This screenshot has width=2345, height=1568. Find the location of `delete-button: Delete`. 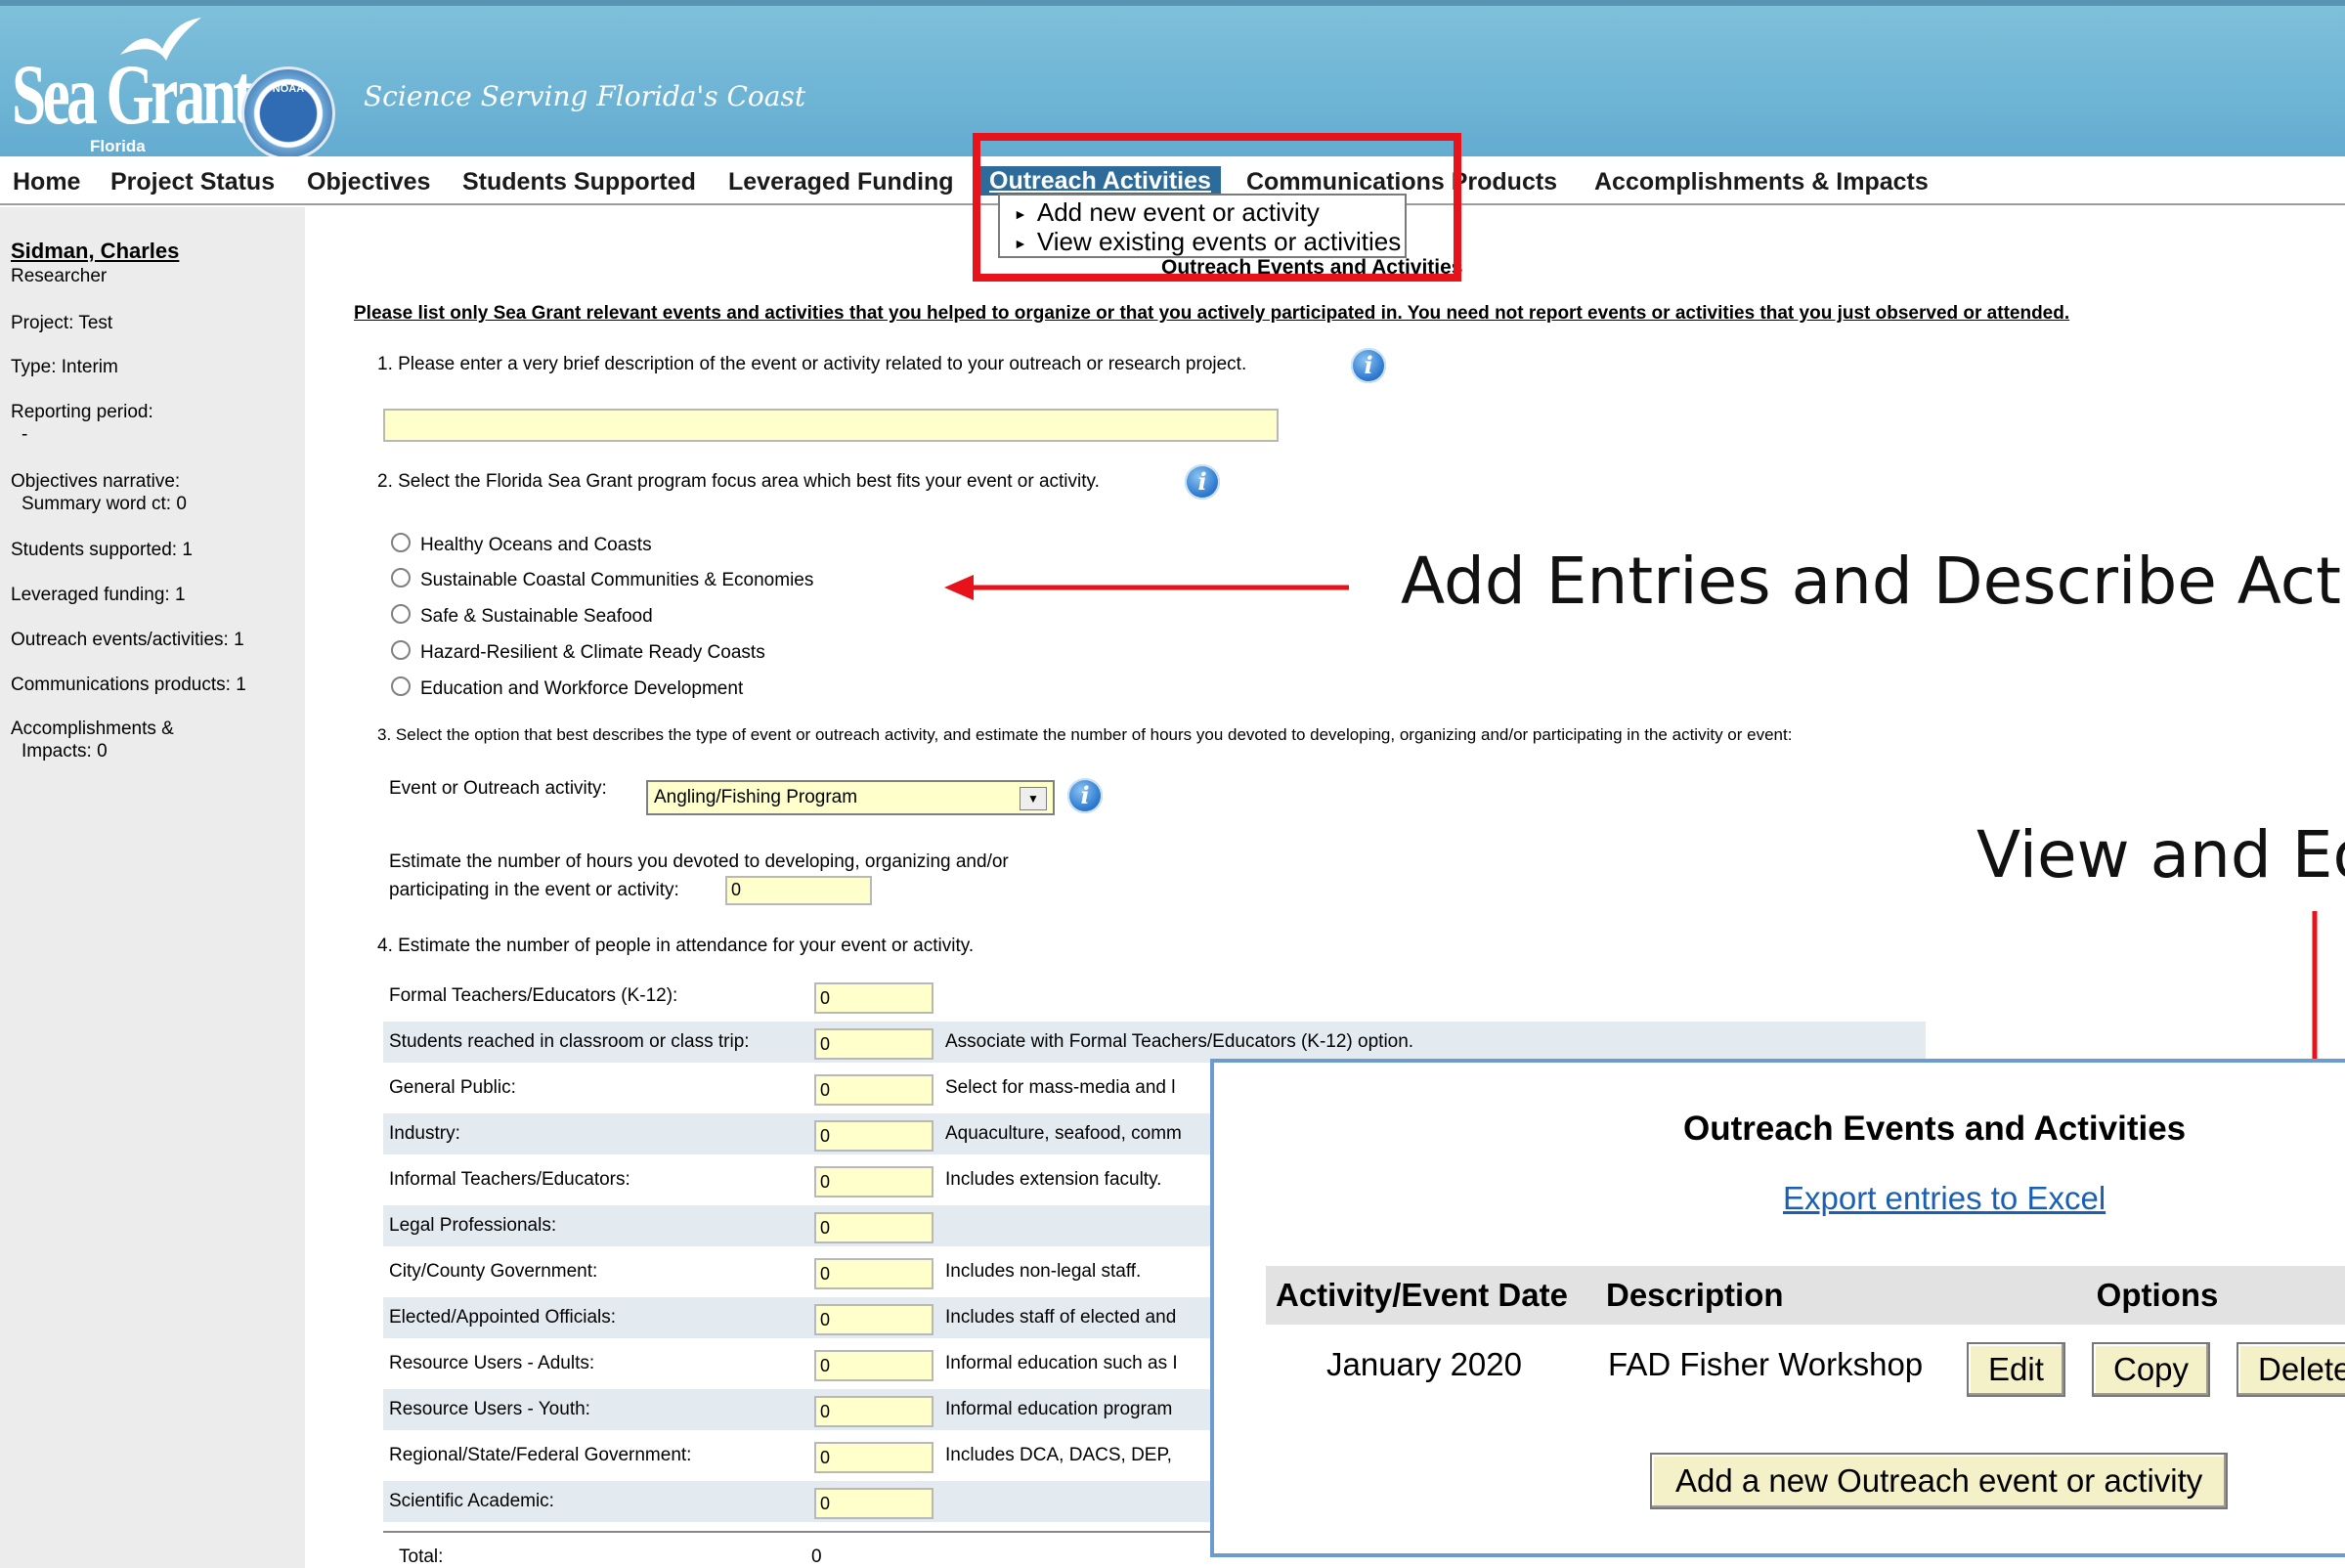

delete-button: Delete is located at coordinates (2290, 1369).